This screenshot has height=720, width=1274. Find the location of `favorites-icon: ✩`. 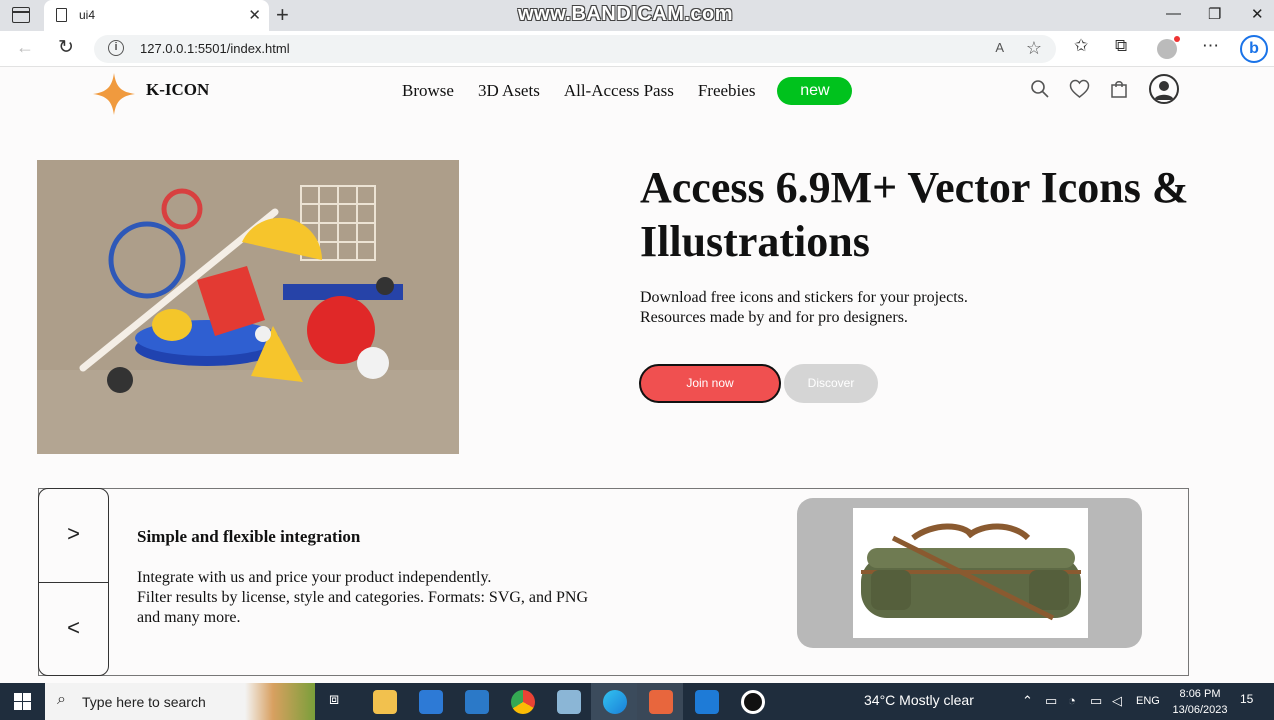

favorites-icon: ✩ is located at coordinates (1081, 46).